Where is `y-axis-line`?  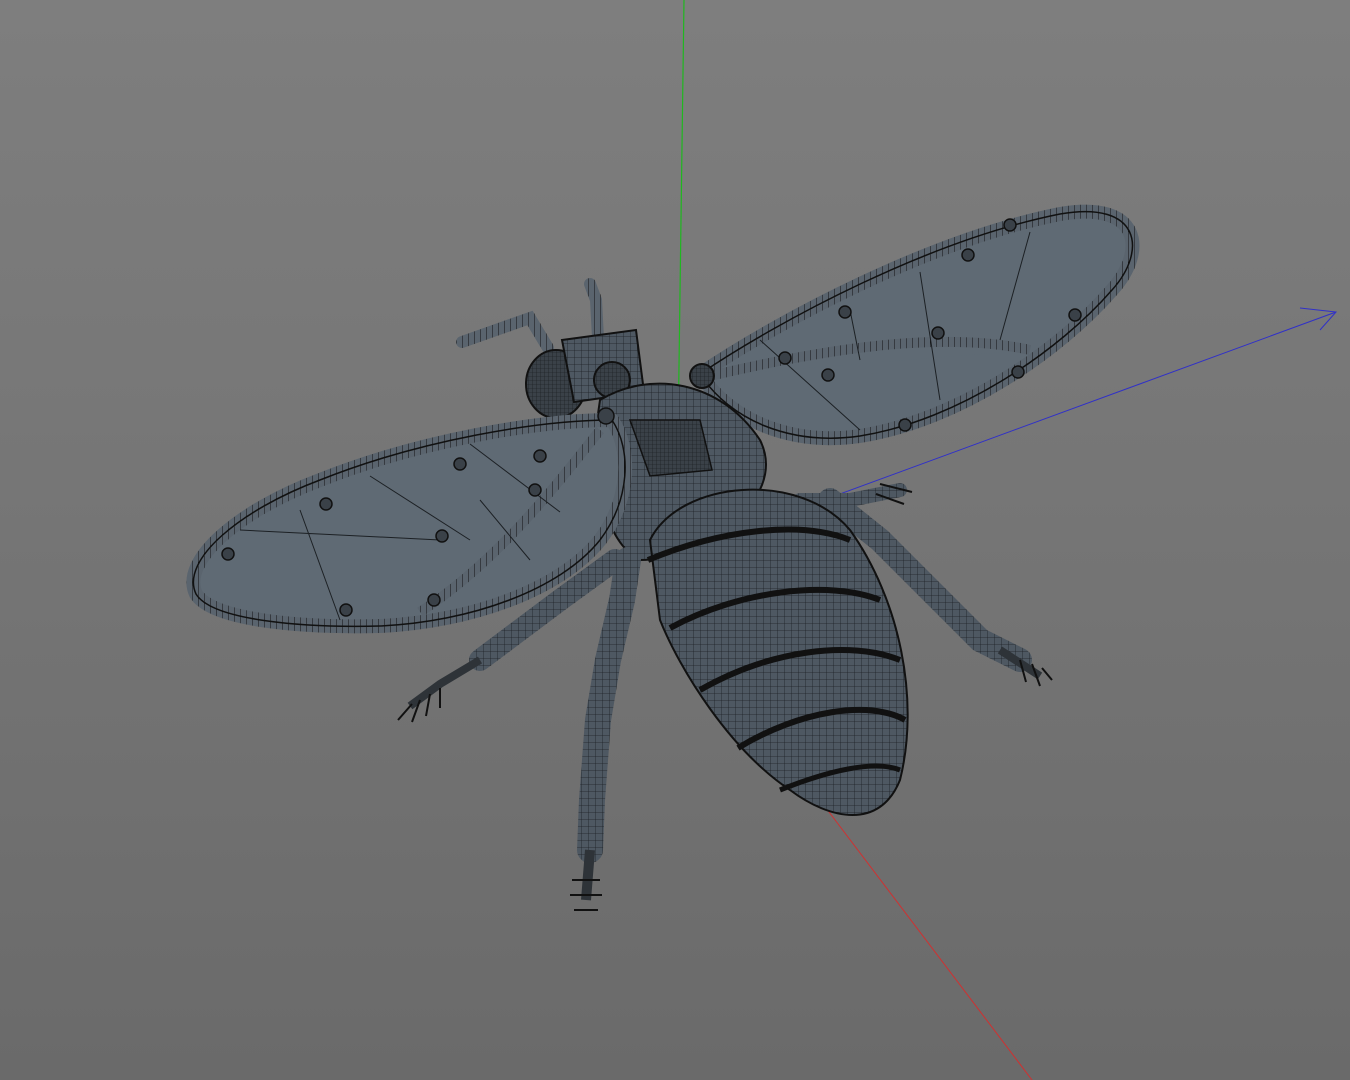 y-axis-line is located at coordinates (681, 220).